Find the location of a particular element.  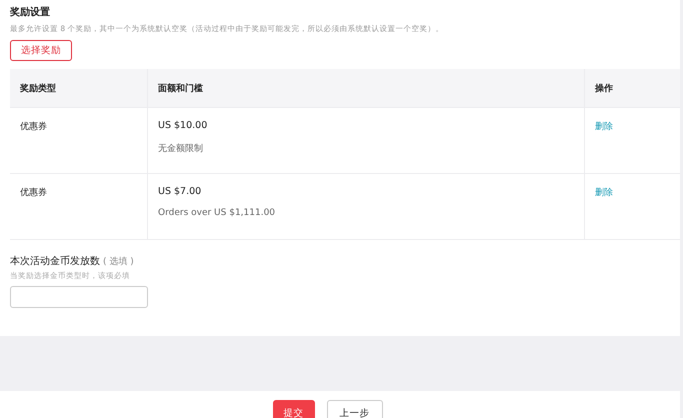

threshold-text: Orders over US $1,111.00 is located at coordinates (217, 213).